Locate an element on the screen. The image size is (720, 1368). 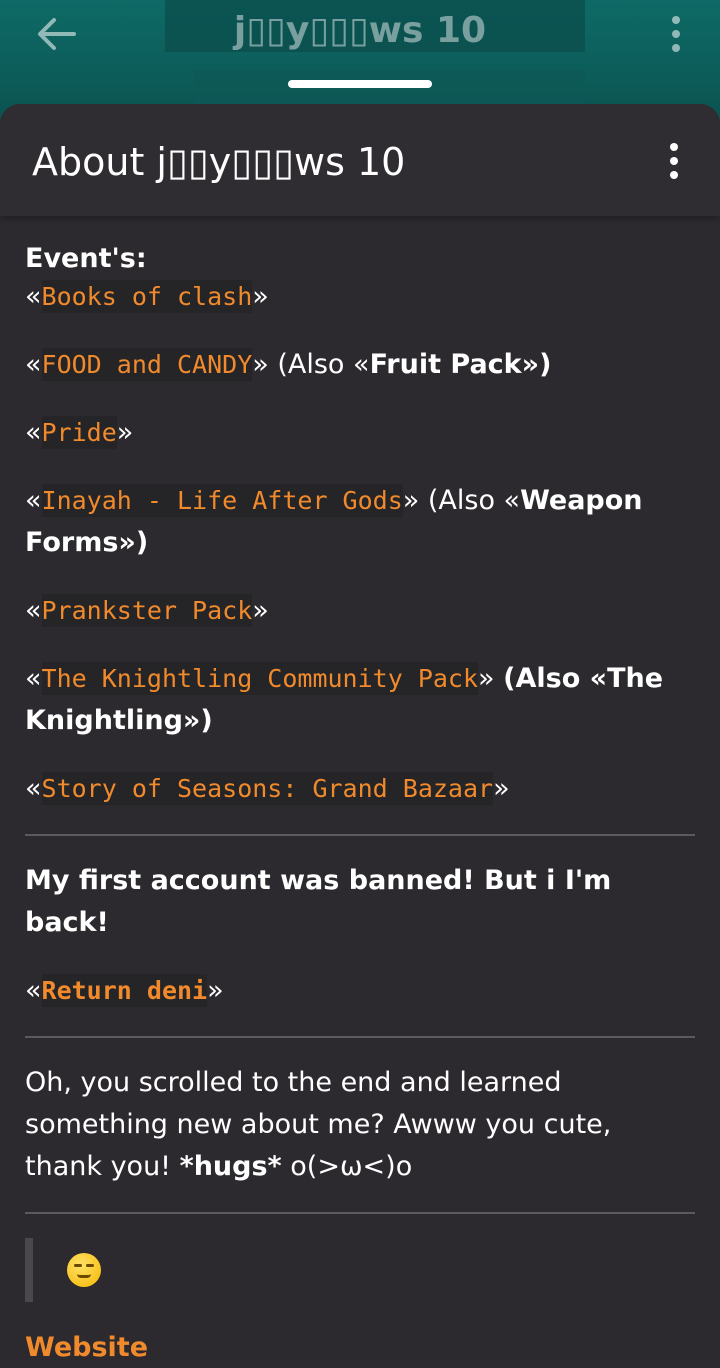
return-link: Return deni is located at coordinates (124, 990).